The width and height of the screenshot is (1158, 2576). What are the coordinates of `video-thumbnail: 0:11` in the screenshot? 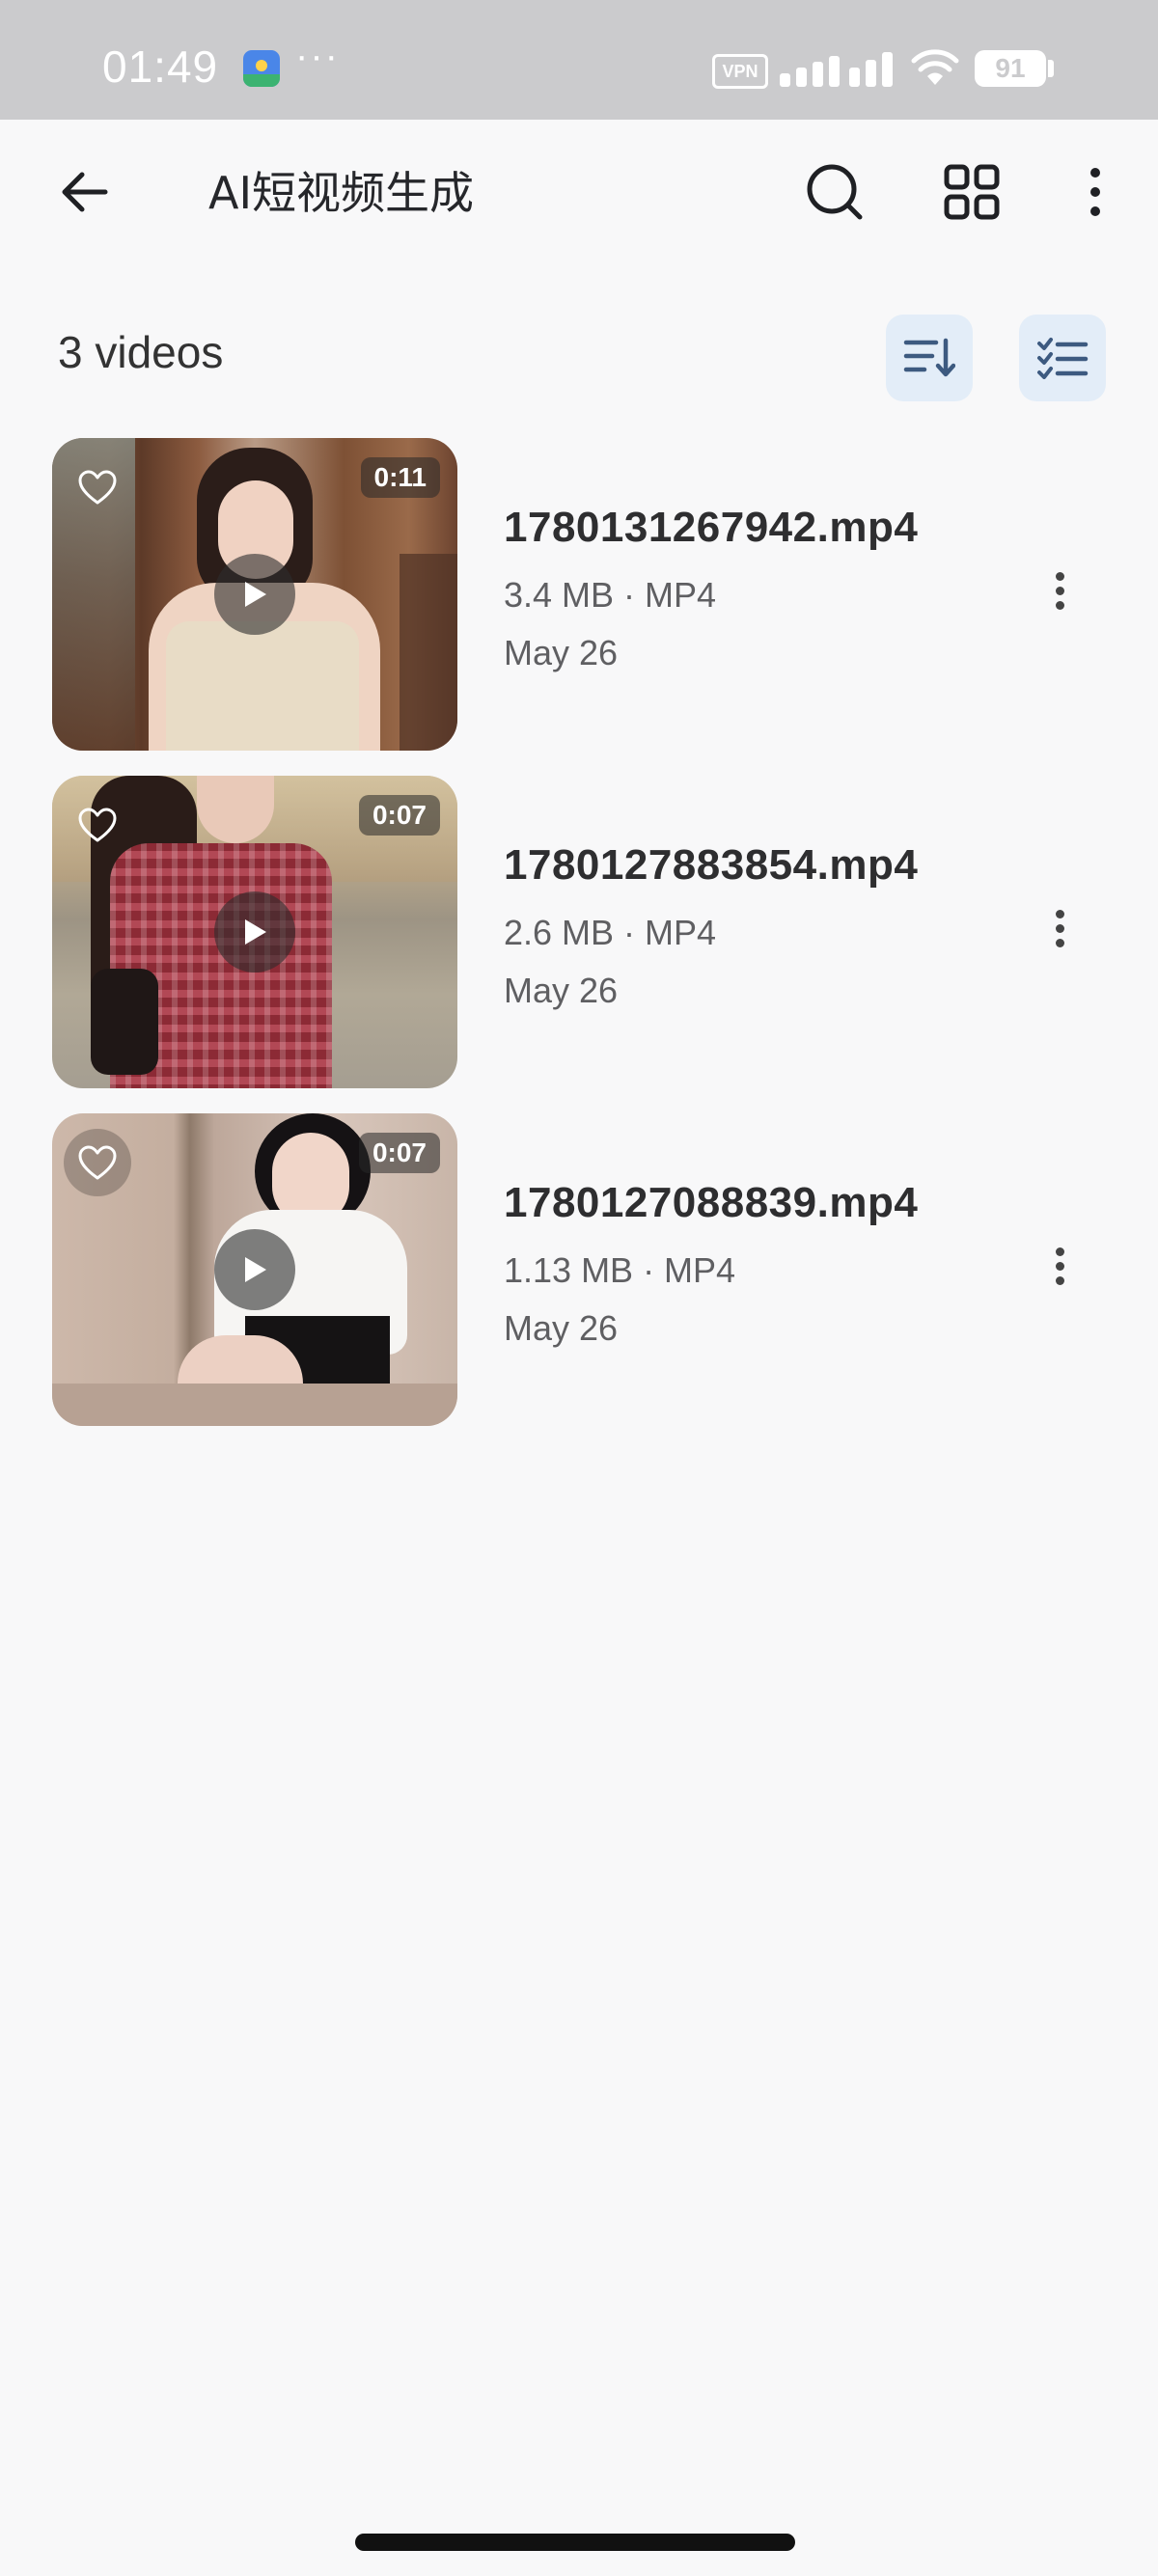 It's located at (254, 595).